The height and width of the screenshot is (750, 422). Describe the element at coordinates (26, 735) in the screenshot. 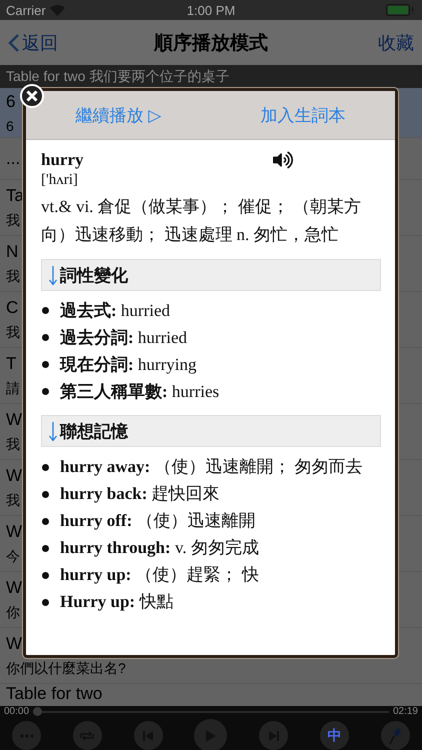

I see `more-button` at that location.